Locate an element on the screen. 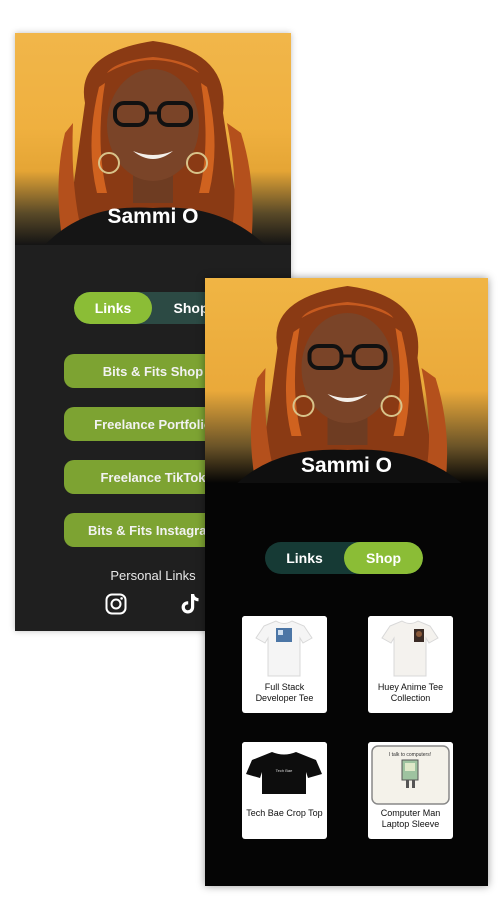  svg-text: Tech Bae is located at coordinates (284, 770).